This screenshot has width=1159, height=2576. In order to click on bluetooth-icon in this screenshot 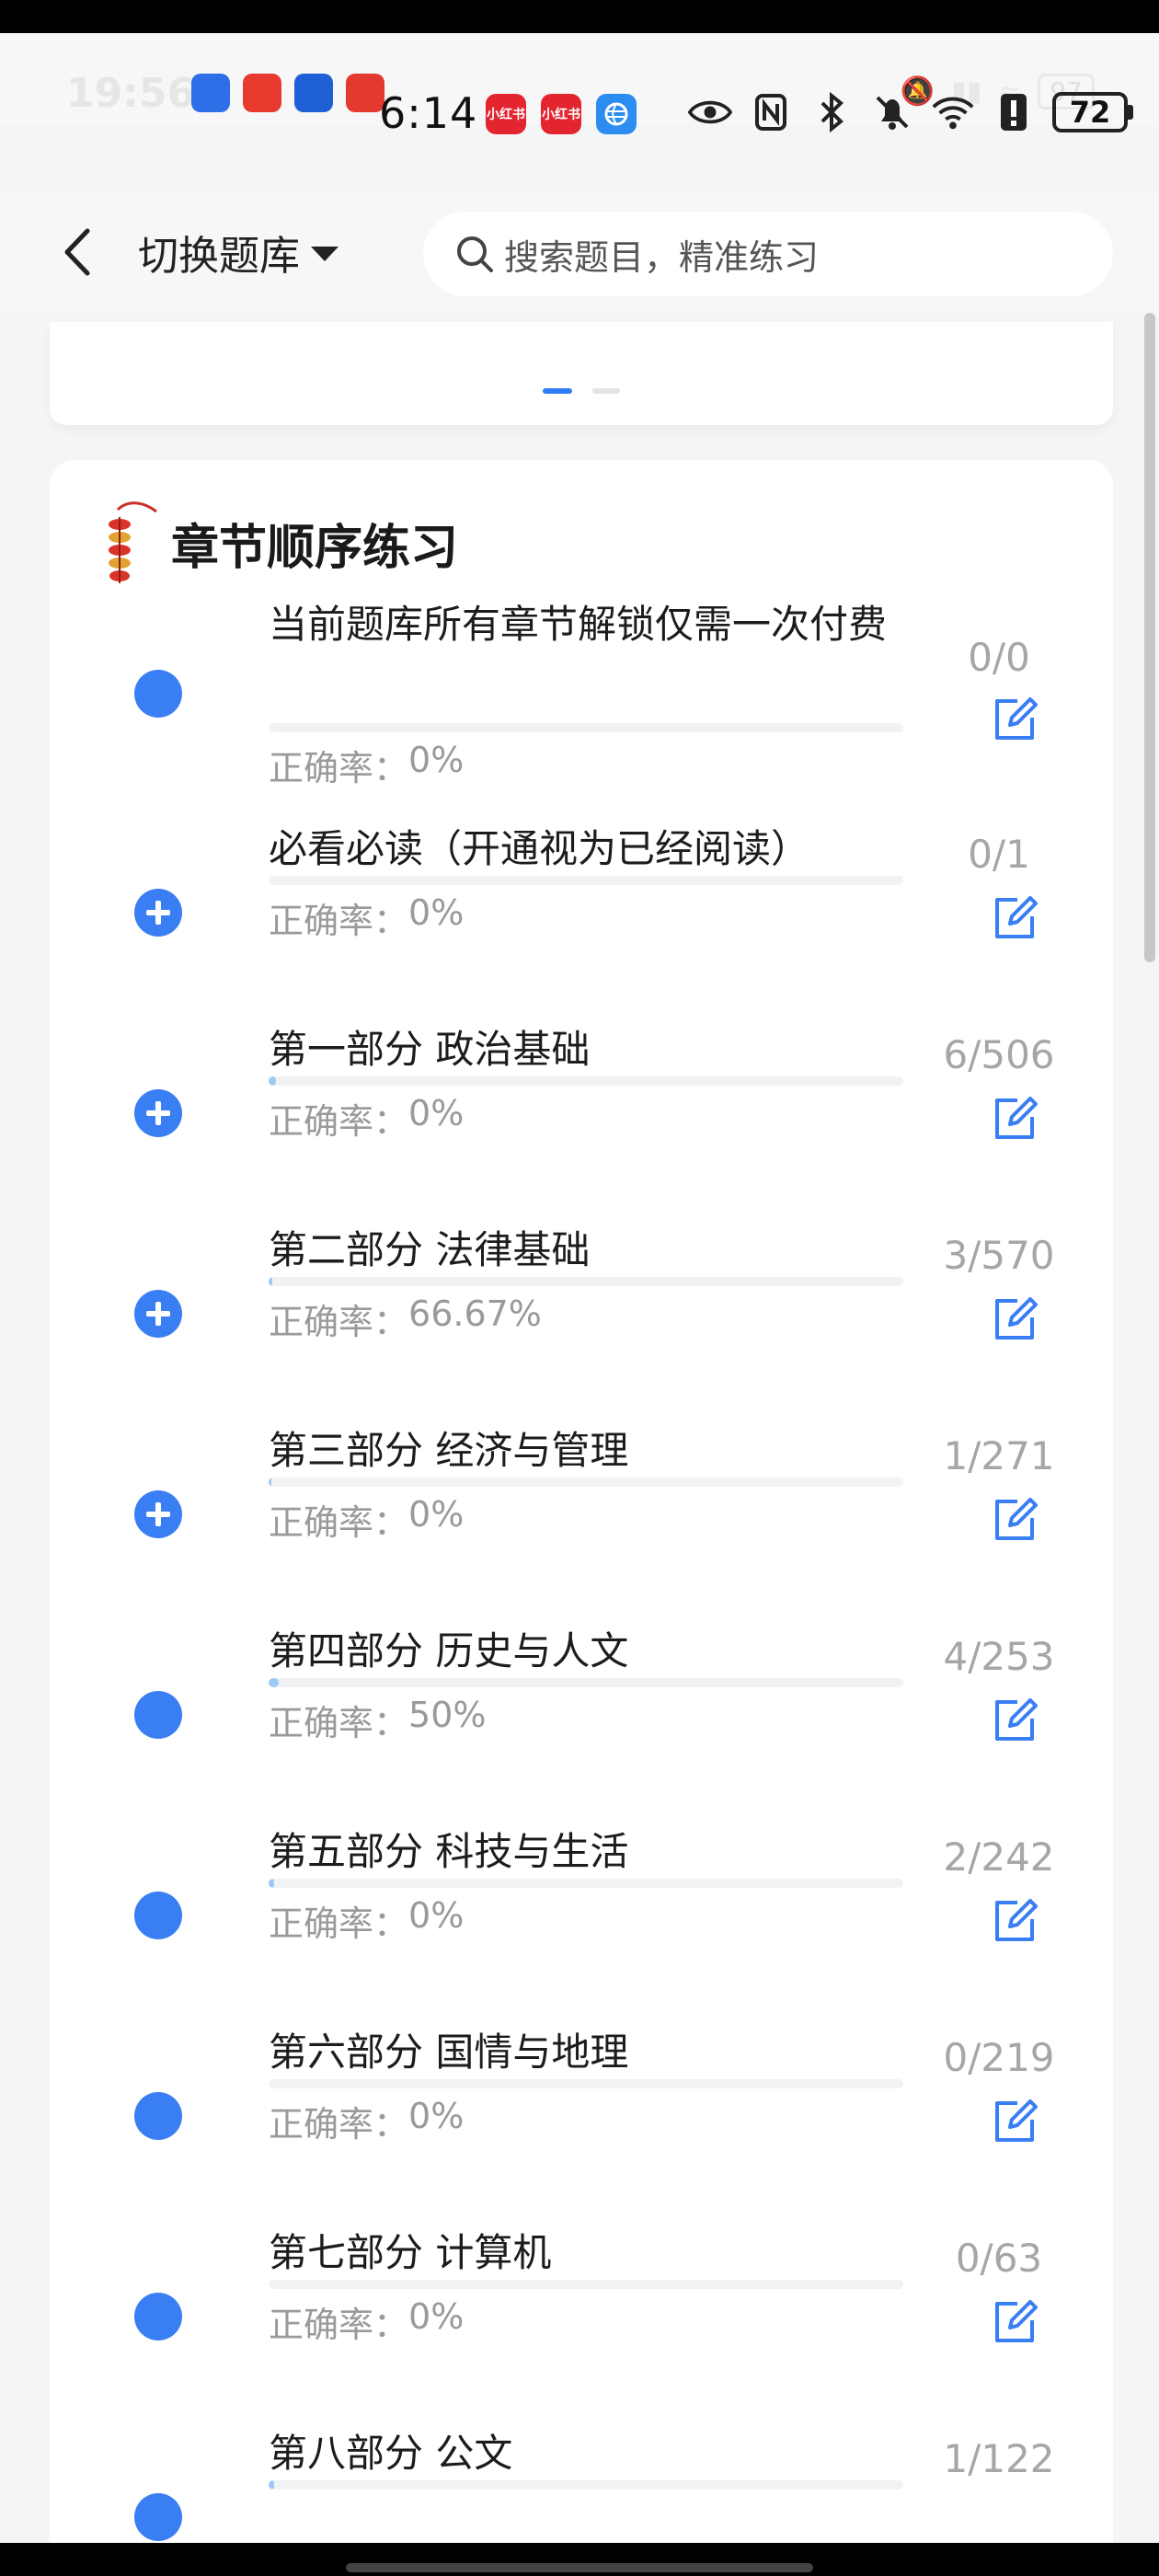, I will do `click(831, 112)`.